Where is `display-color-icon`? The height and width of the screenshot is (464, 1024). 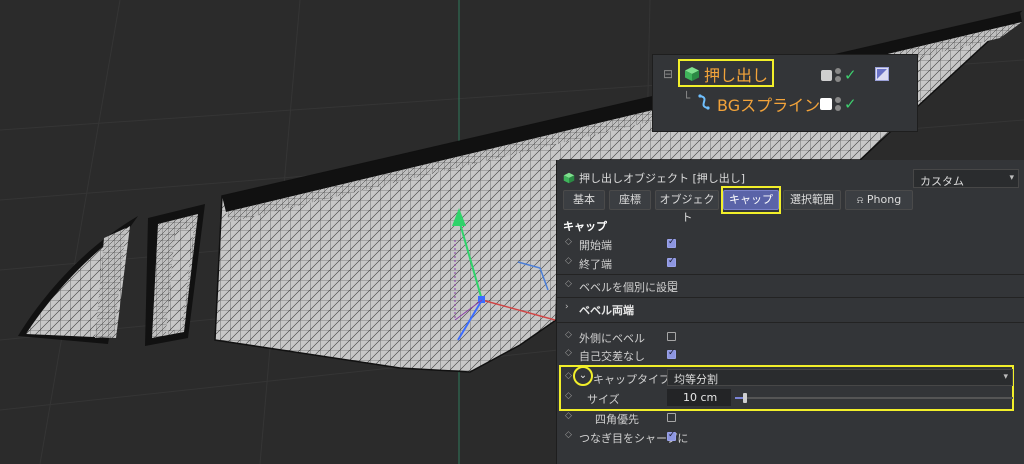 display-color-icon is located at coordinates (826, 104).